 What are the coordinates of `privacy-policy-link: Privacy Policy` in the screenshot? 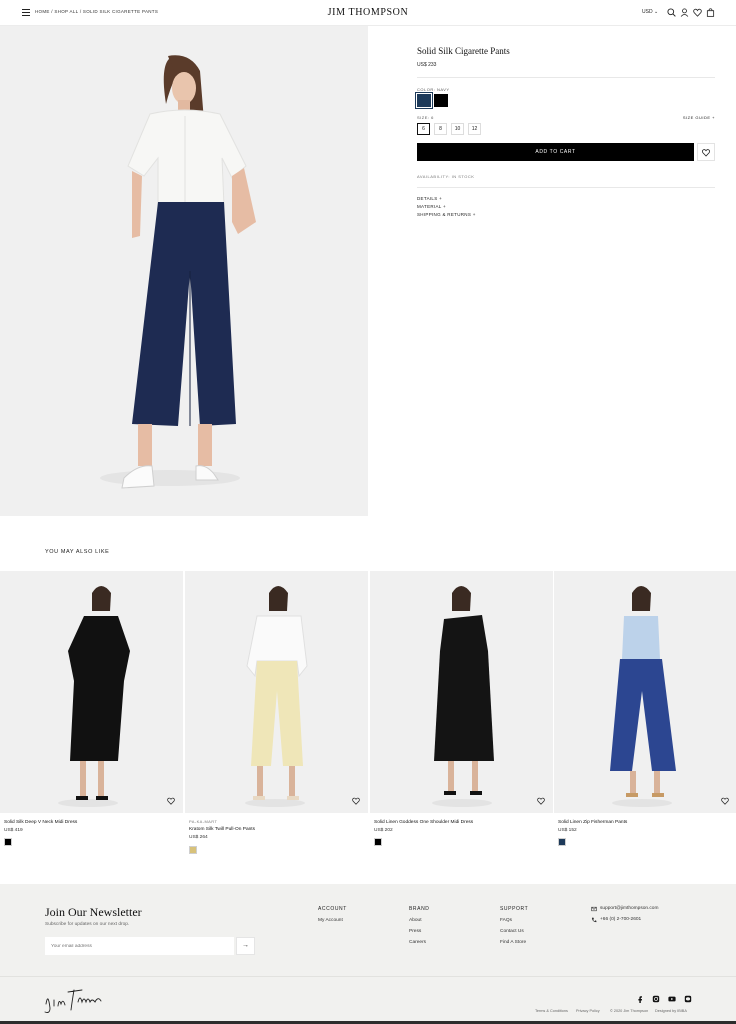 It's located at (588, 1011).